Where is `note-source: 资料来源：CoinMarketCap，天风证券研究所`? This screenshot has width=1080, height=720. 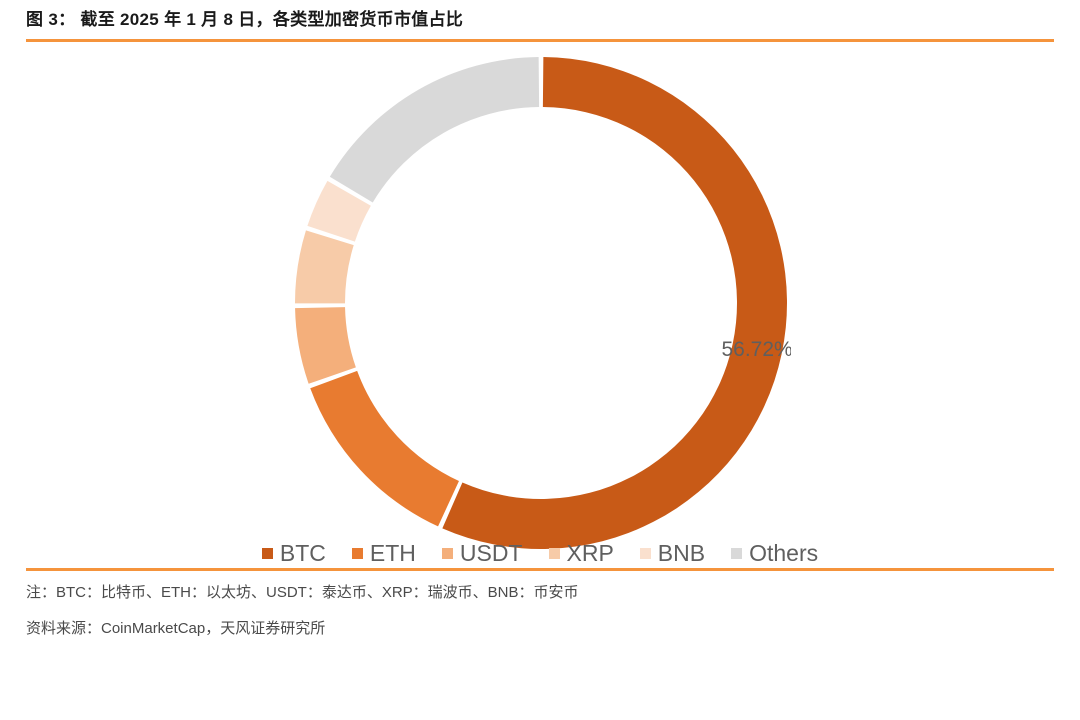
note-source: 资料来源：CoinMarketCap，天风证券研究所 is located at coordinates (176, 629).